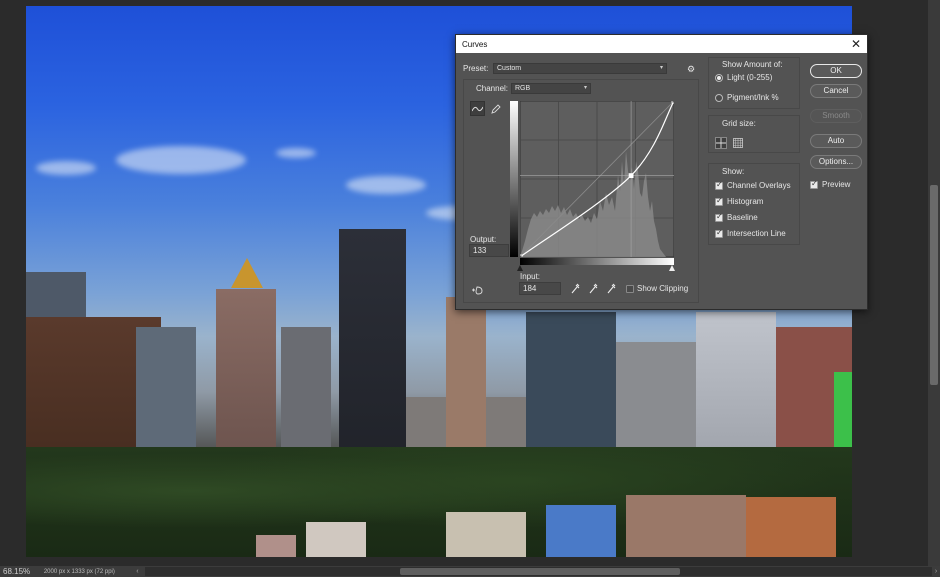  Describe the element at coordinates (672, 268) in the screenshot. I see `white-point-slider` at that location.